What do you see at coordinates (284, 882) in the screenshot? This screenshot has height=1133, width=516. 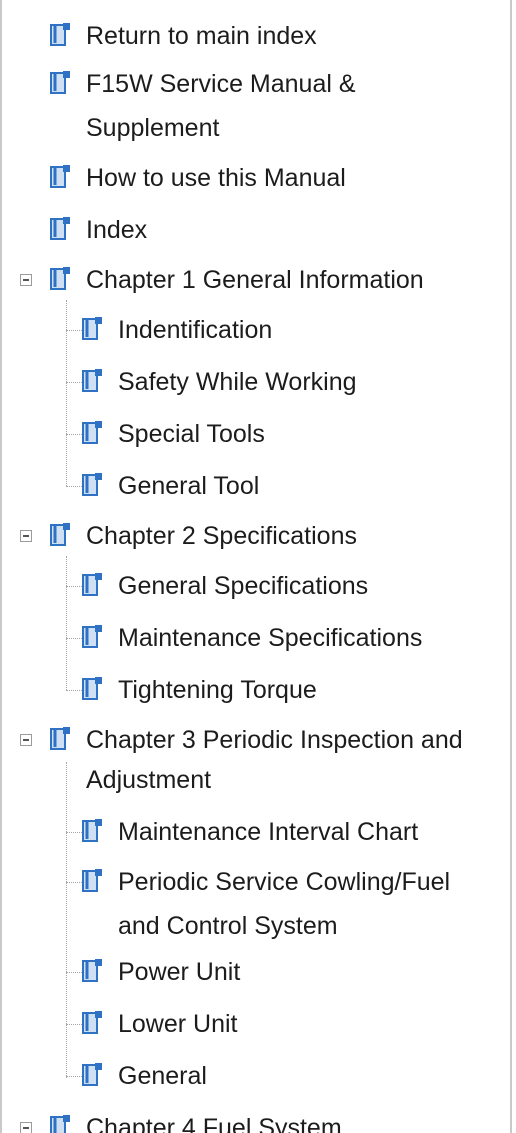 I see `tree-item-label-line1: Periodic Service Cowling/Fuel` at bounding box center [284, 882].